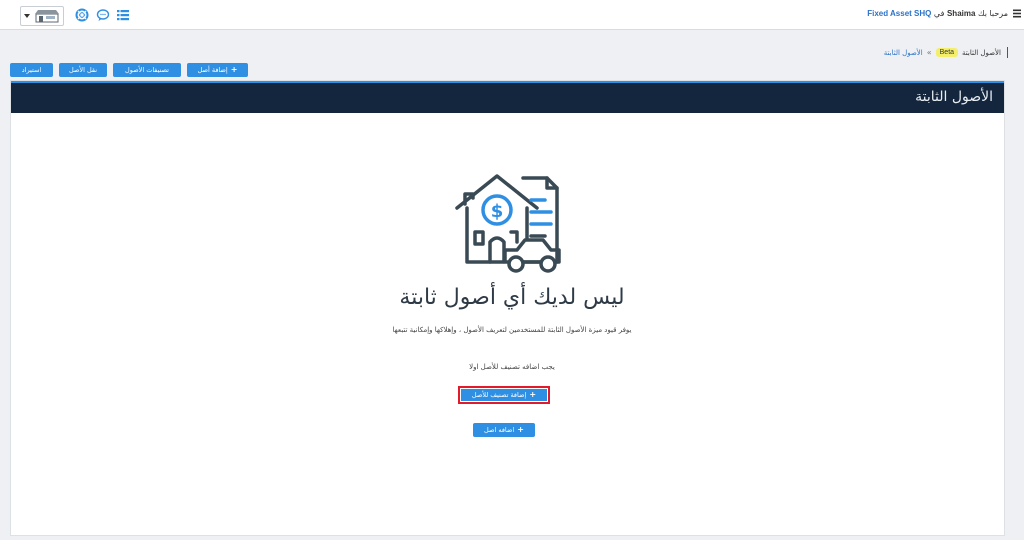 The width and height of the screenshot is (1024, 540). What do you see at coordinates (47, 16) in the screenshot?
I see `store-icon` at bounding box center [47, 16].